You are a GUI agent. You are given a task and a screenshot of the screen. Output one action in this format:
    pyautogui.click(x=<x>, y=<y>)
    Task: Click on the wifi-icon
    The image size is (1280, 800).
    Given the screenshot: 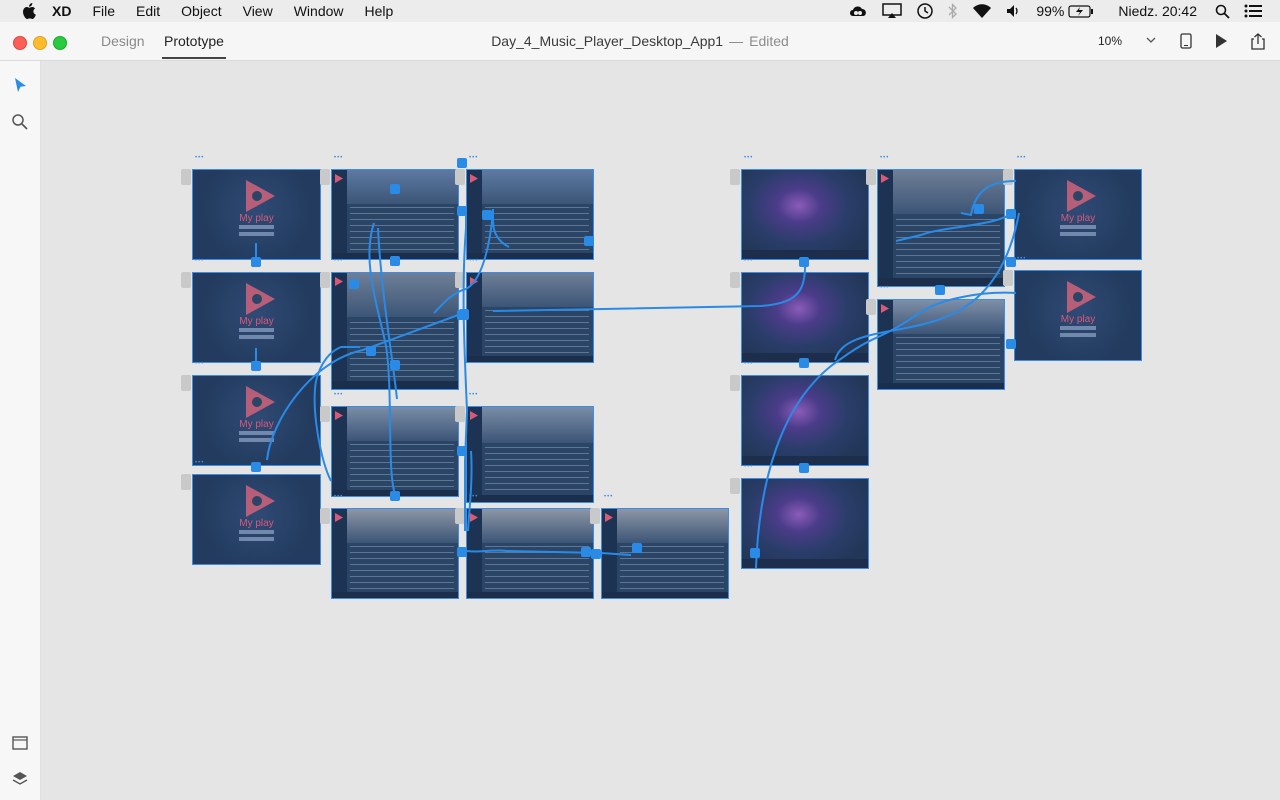 What is the action you would take?
    pyautogui.click(x=982, y=11)
    